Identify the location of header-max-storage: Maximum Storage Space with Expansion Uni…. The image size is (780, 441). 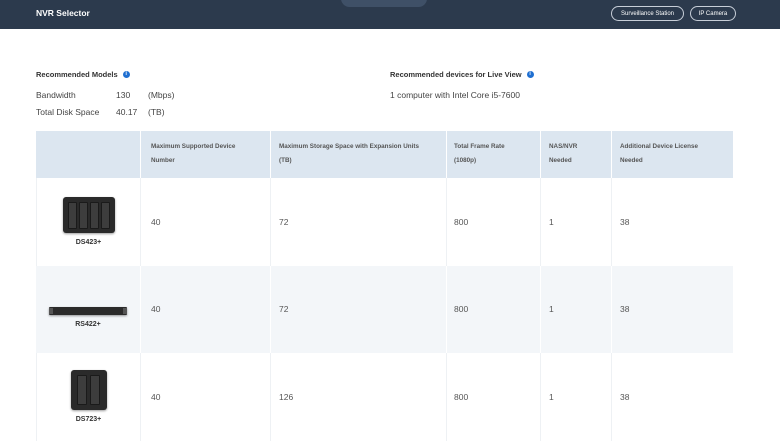
(358, 154).